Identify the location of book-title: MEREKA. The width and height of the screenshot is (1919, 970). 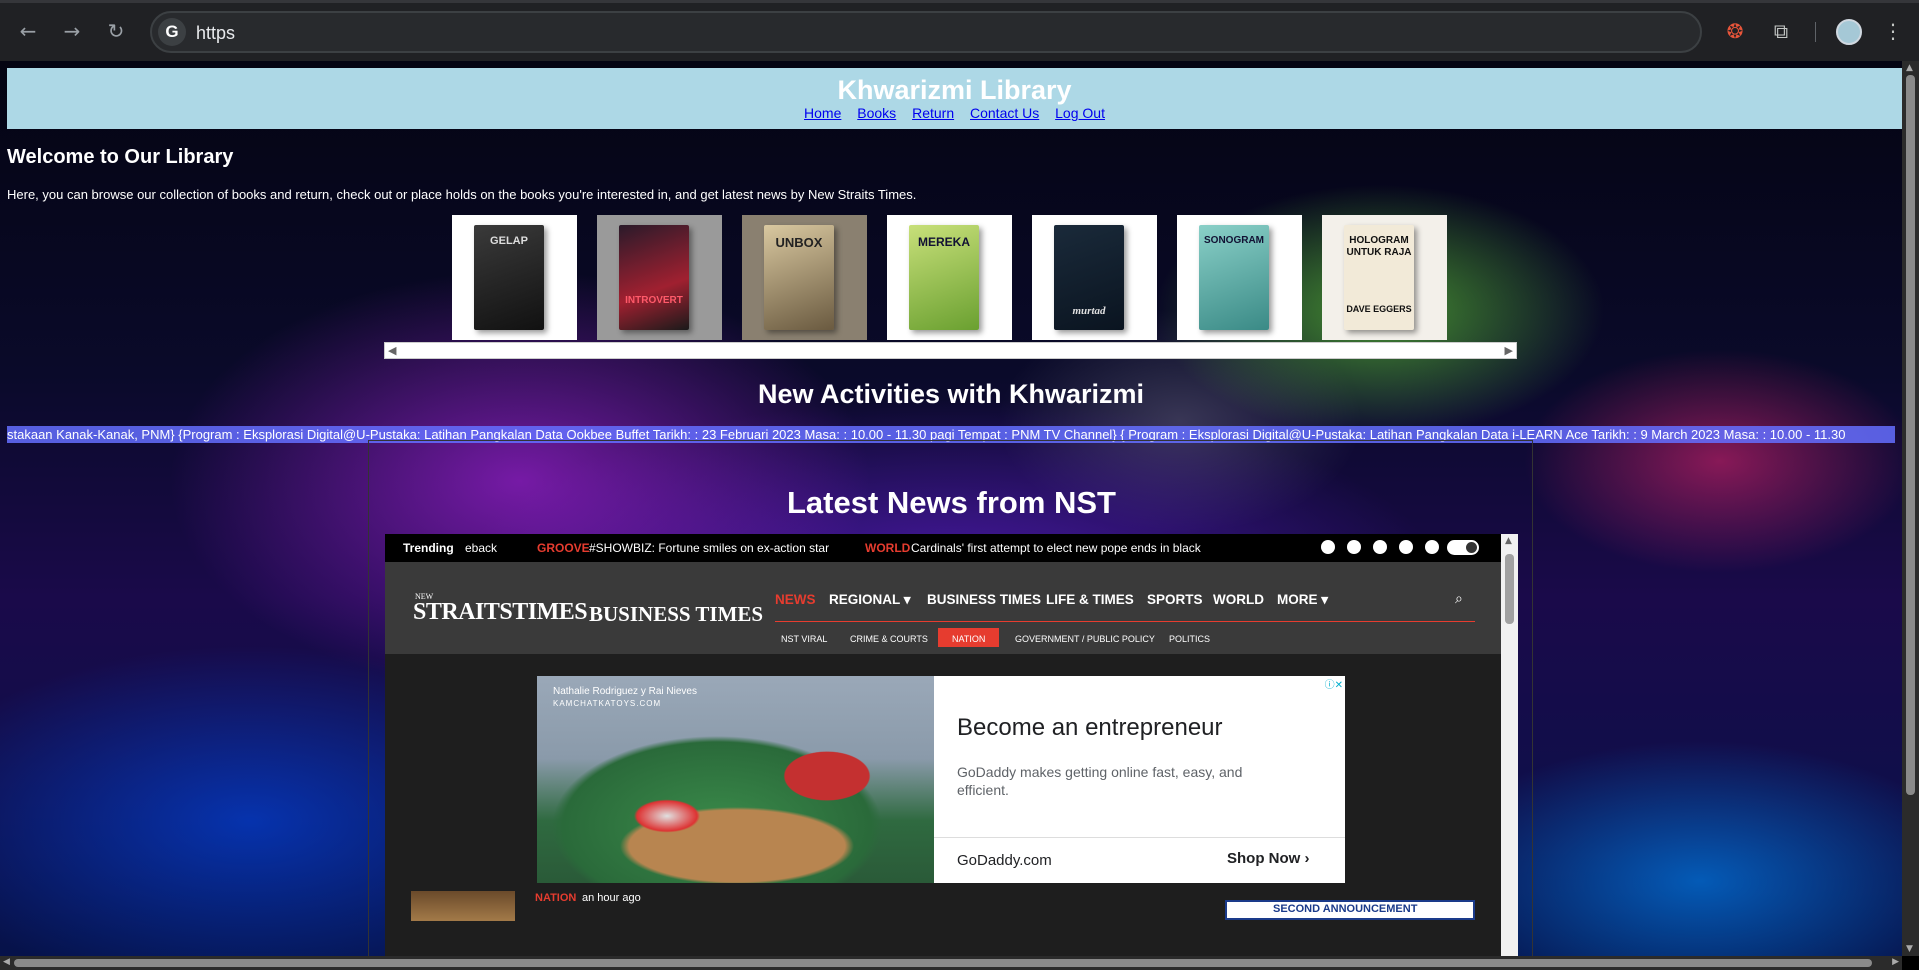
(944, 277).